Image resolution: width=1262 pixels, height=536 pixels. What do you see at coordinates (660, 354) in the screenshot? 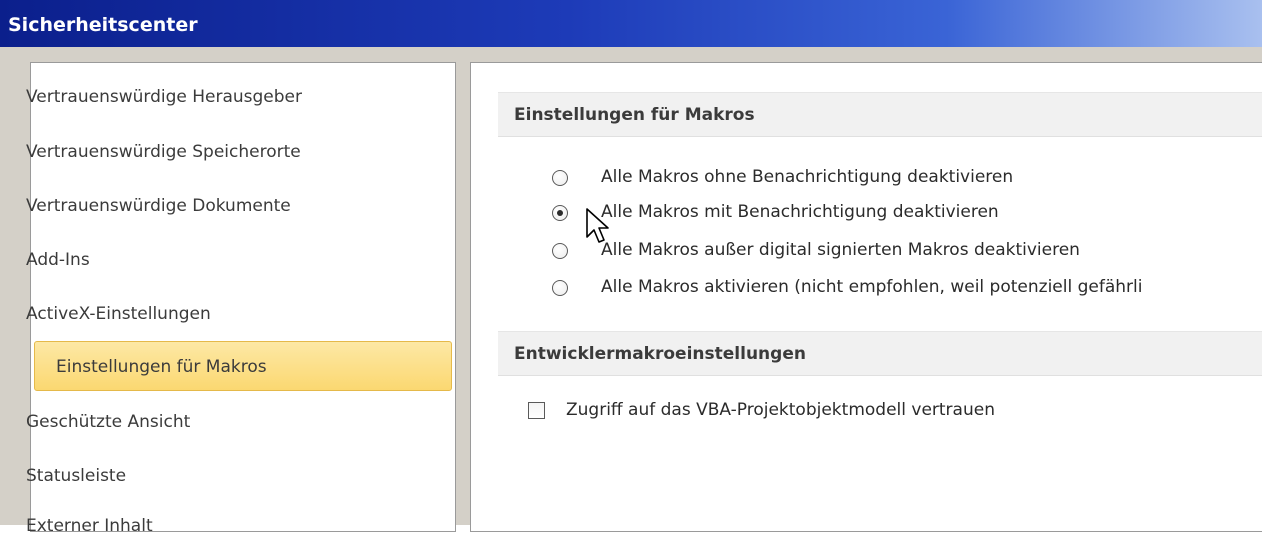
I see `developer-settings-header-label: Entwicklermakroeinstellungen` at bounding box center [660, 354].